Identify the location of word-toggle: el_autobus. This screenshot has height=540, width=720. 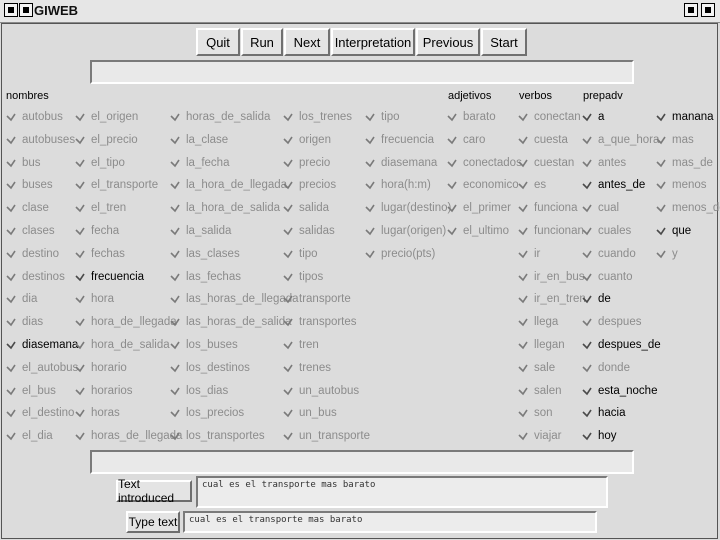
(42, 368).